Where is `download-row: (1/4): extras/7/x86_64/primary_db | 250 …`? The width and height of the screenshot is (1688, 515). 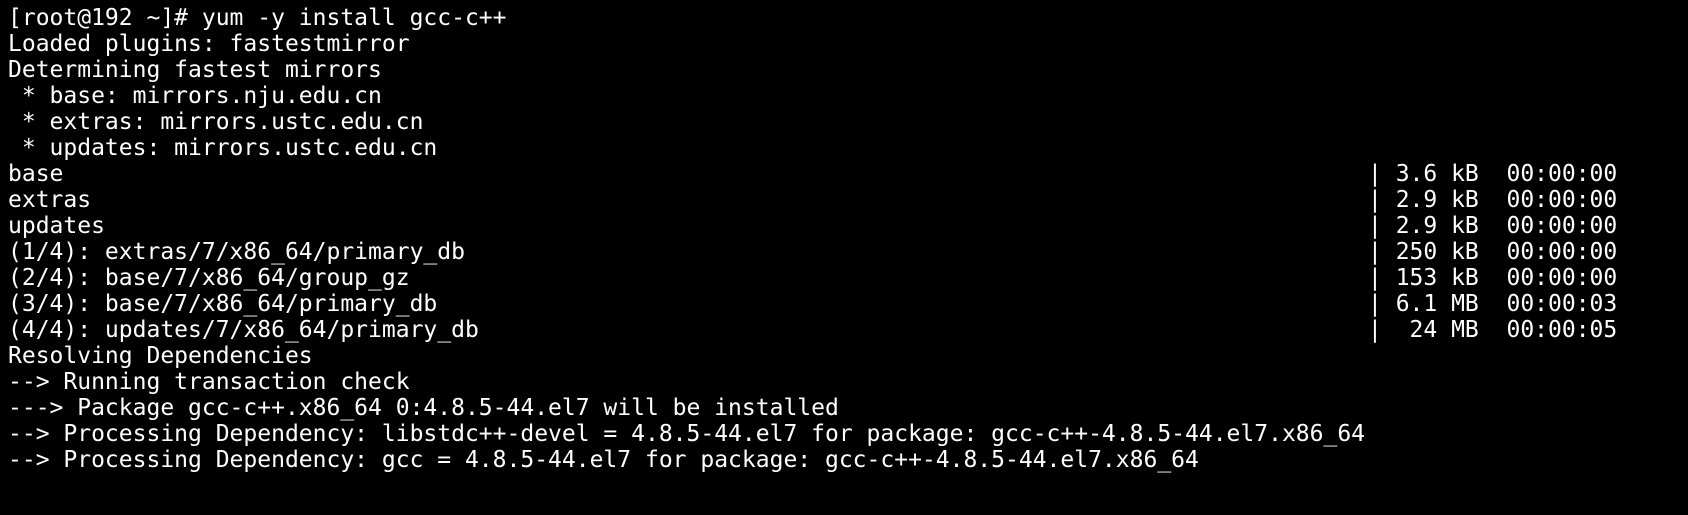 download-row: (1/4): extras/7/x86_64/primary_db | 250 … is located at coordinates (838, 252).